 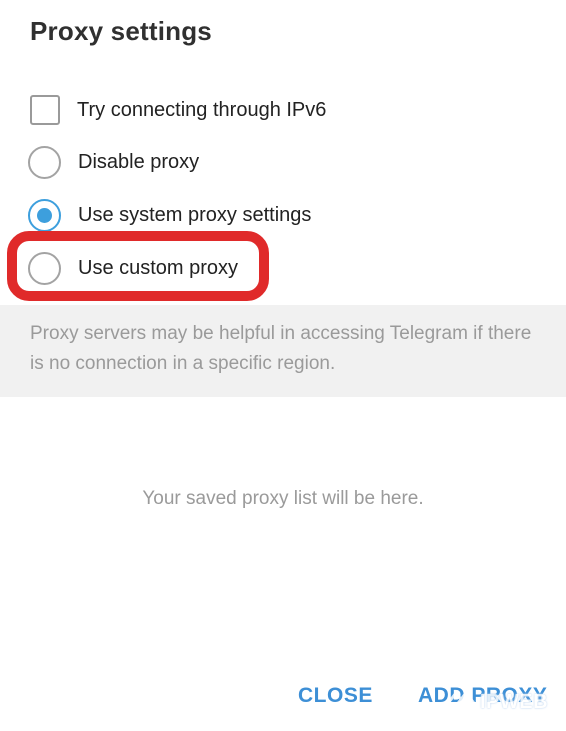 What do you see at coordinates (335, 696) in the screenshot?
I see `close-button: CLOSE` at bounding box center [335, 696].